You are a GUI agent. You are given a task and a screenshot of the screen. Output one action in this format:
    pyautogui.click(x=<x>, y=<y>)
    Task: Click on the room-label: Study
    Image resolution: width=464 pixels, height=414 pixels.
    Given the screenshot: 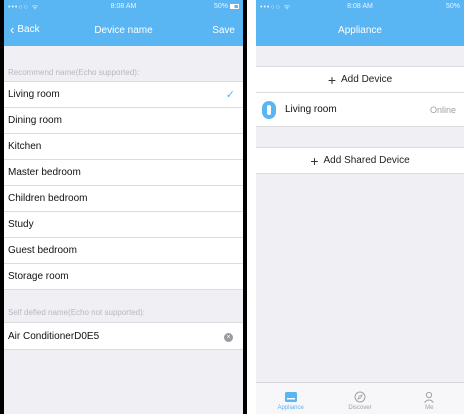 What is the action you would take?
    pyautogui.click(x=21, y=224)
    